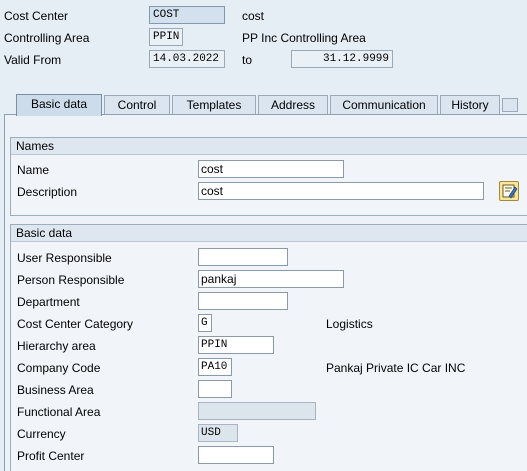 The width and height of the screenshot is (527, 471). Describe the element at coordinates (342, 59) in the screenshot. I see `valid-to-field: 31.12.9999` at that location.